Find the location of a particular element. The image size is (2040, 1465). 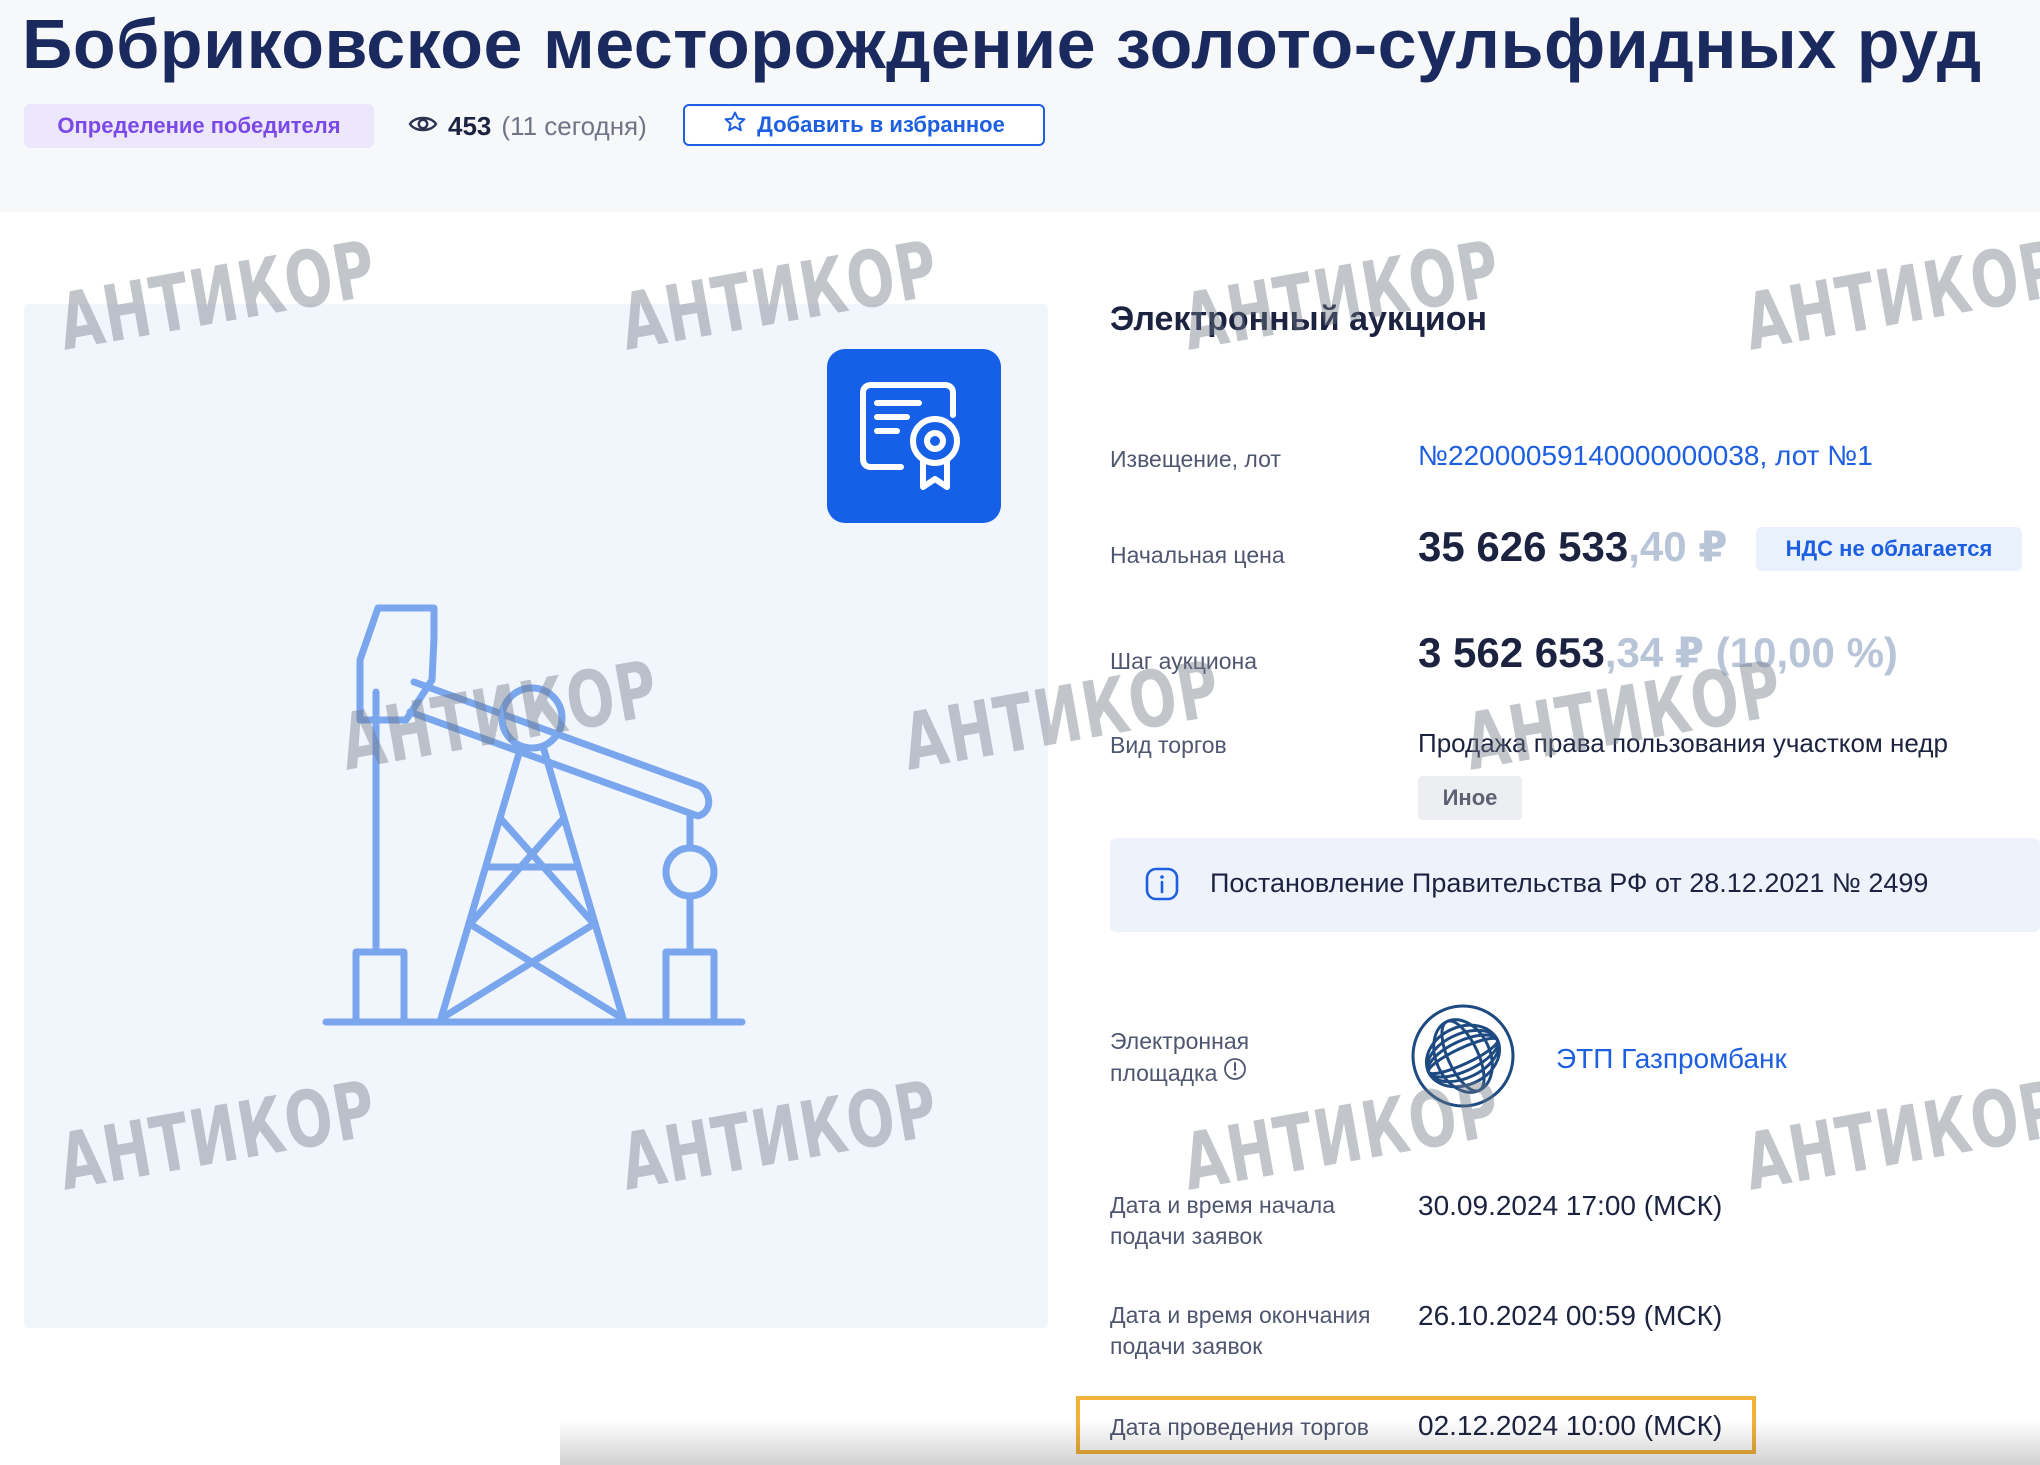

app-end-label-line2: подачи заявок is located at coordinates (1186, 1346).